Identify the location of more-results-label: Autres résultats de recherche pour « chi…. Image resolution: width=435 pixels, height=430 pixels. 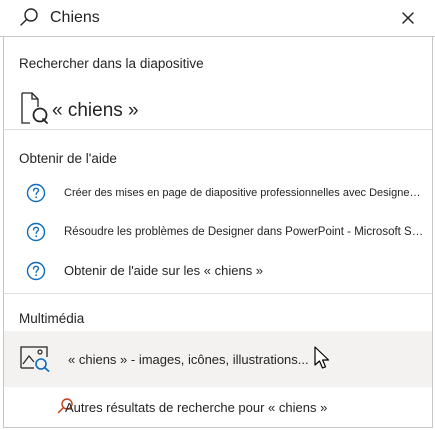
(196, 407).